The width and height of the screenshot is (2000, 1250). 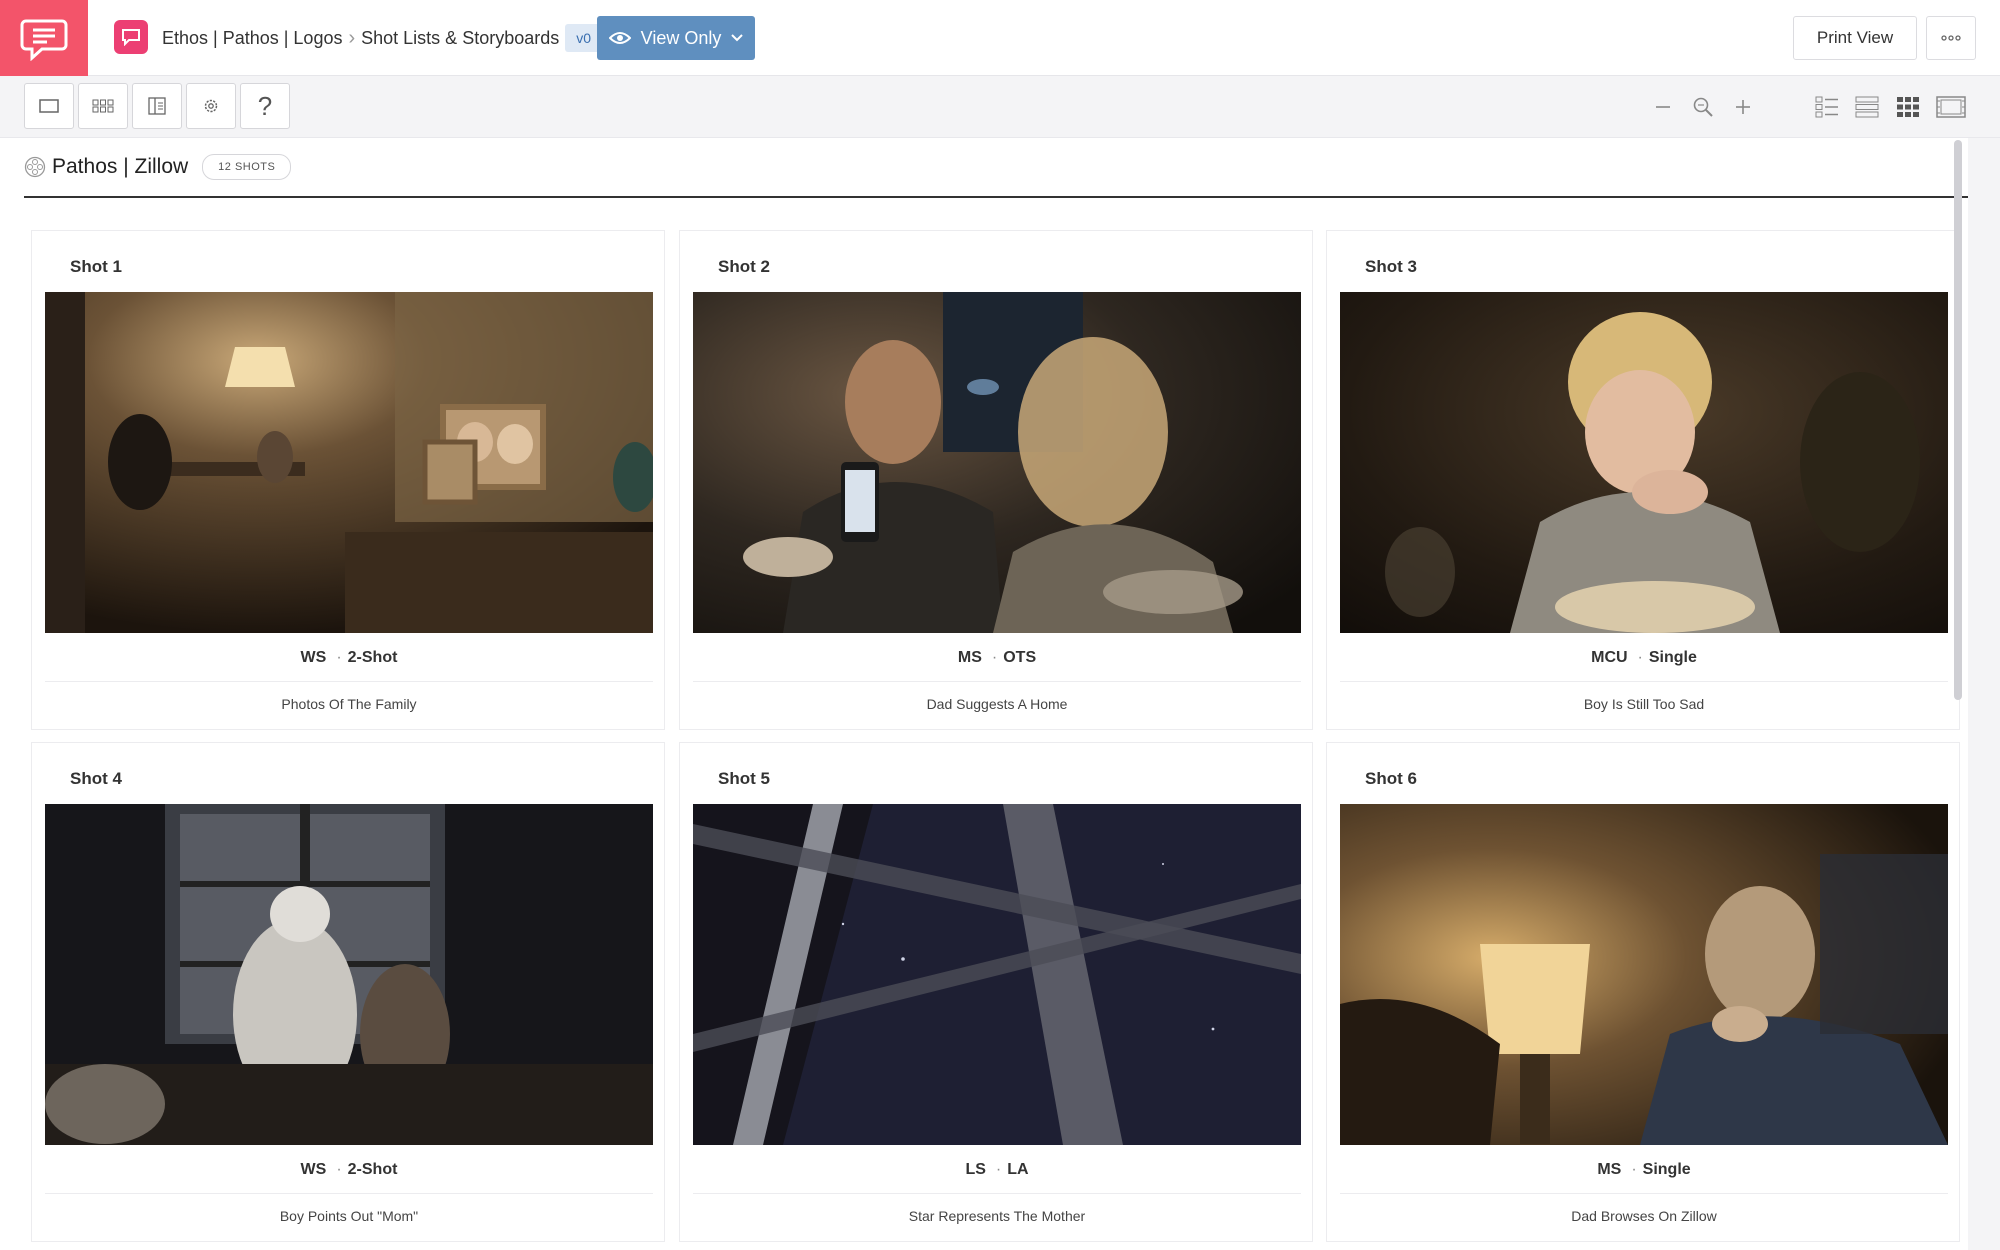 What do you see at coordinates (997, 1216) in the screenshot?
I see `shot-description: Star Represents The Mother` at bounding box center [997, 1216].